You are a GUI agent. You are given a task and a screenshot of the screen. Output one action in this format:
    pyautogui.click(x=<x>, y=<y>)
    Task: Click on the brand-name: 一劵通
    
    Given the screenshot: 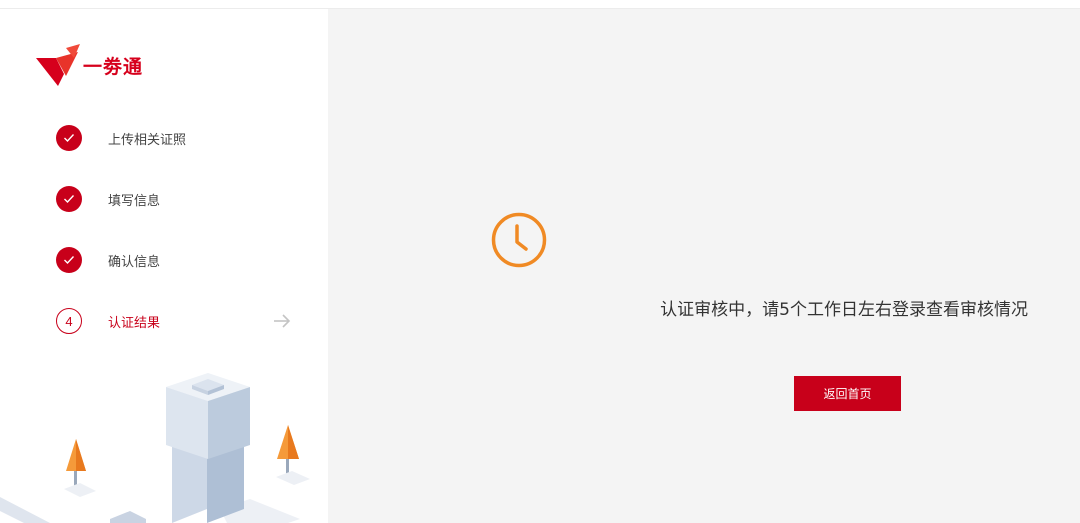 What is the action you would take?
    pyautogui.click(x=113, y=66)
    